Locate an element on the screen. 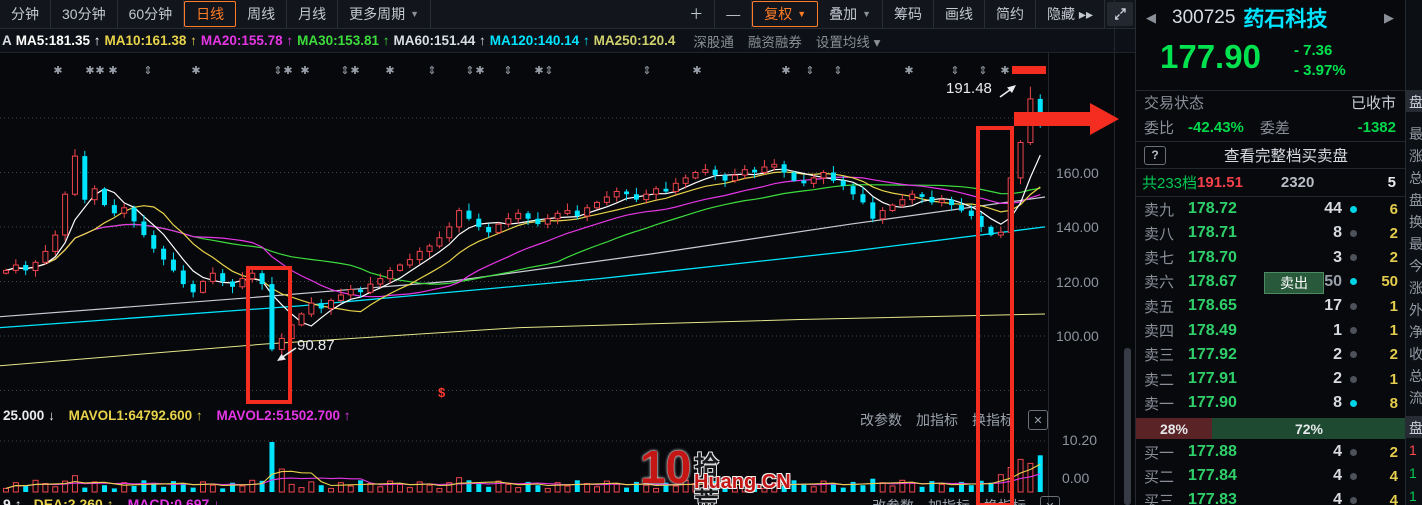 The image size is (1422, 505). ma-legend-1: MA5:181.35 ↑ is located at coordinates (58, 40).